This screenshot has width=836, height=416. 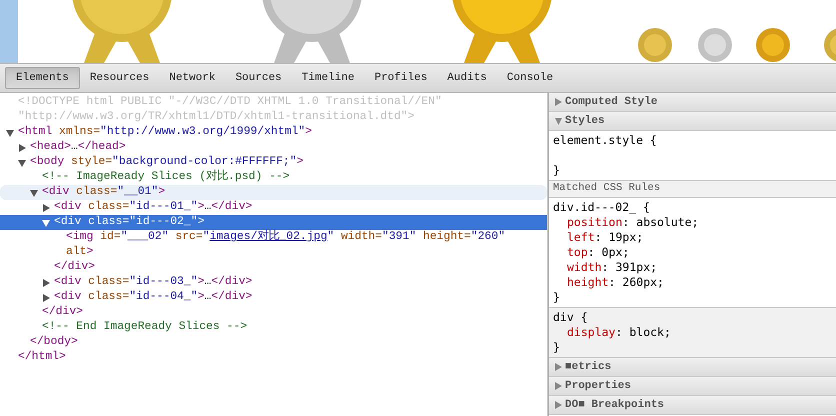 What do you see at coordinates (300, 207) in the screenshot?
I see `markup-line: <div class="id---01_">…</div>` at bounding box center [300, 207].